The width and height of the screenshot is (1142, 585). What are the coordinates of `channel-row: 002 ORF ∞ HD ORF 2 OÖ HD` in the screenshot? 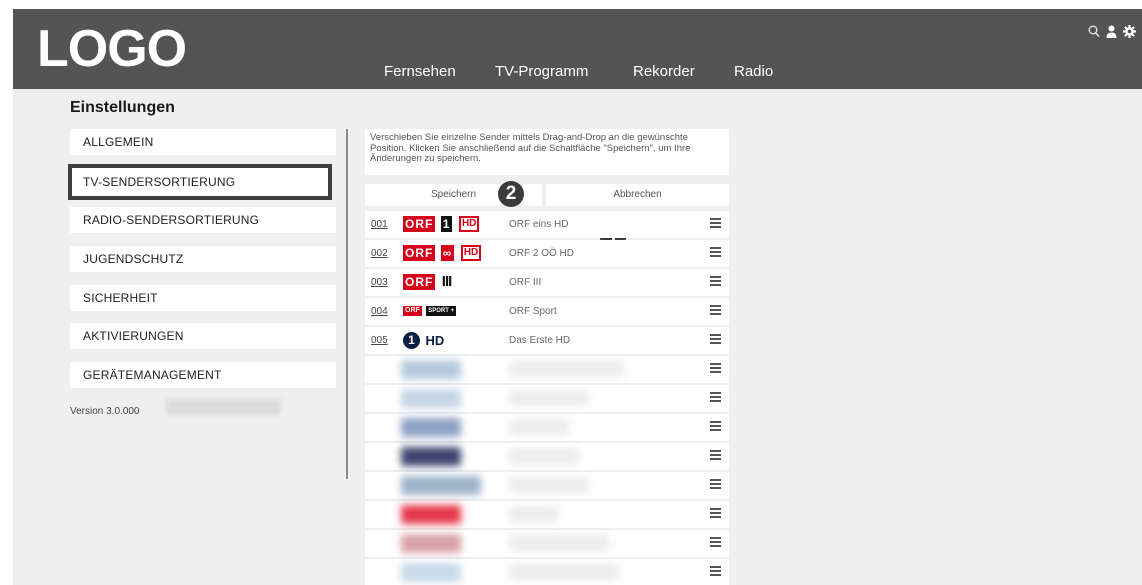 It's located at (547, 253).